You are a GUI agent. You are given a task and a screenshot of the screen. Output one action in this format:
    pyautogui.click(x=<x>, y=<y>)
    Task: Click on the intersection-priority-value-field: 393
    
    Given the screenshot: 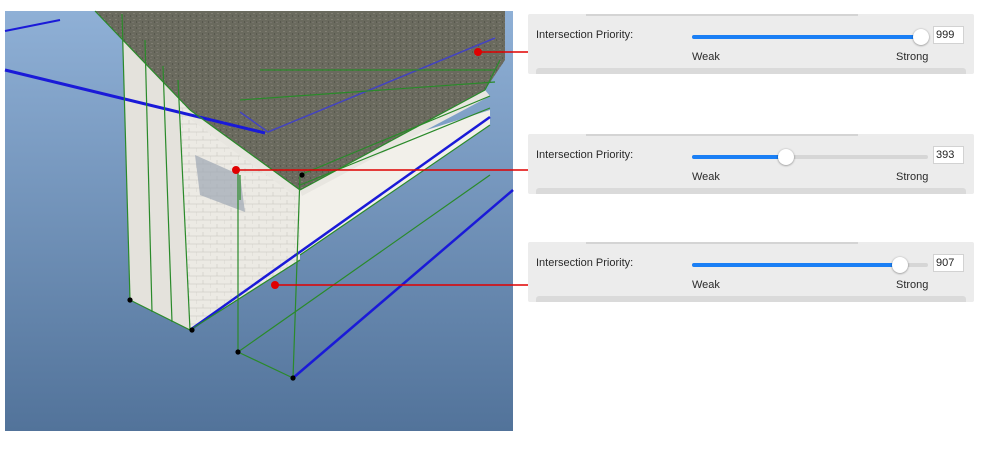 What is the action you would take?
    pyautogui.click(x=948, y=155)
    